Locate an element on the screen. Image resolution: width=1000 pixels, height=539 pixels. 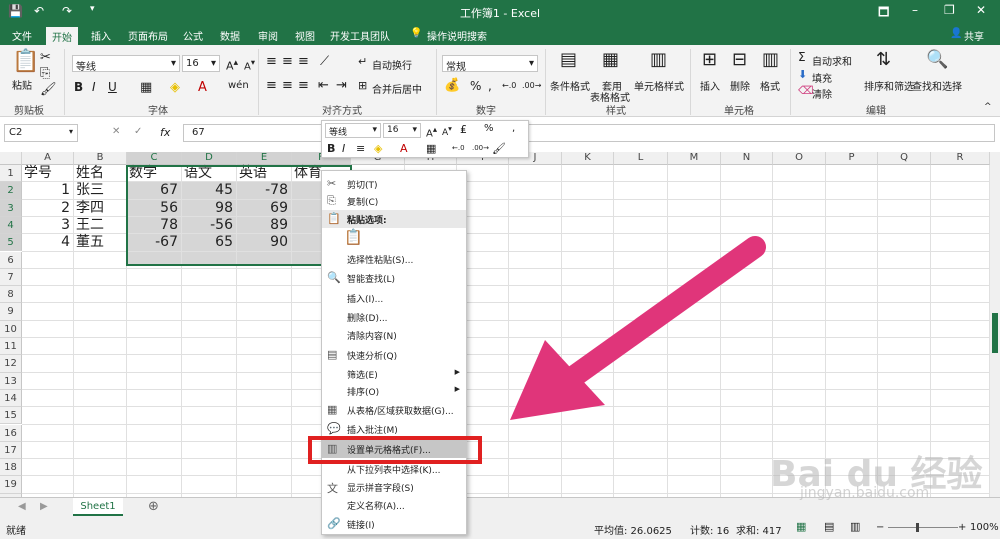
mini-bold-button: B is located at coordinates (331, 148).